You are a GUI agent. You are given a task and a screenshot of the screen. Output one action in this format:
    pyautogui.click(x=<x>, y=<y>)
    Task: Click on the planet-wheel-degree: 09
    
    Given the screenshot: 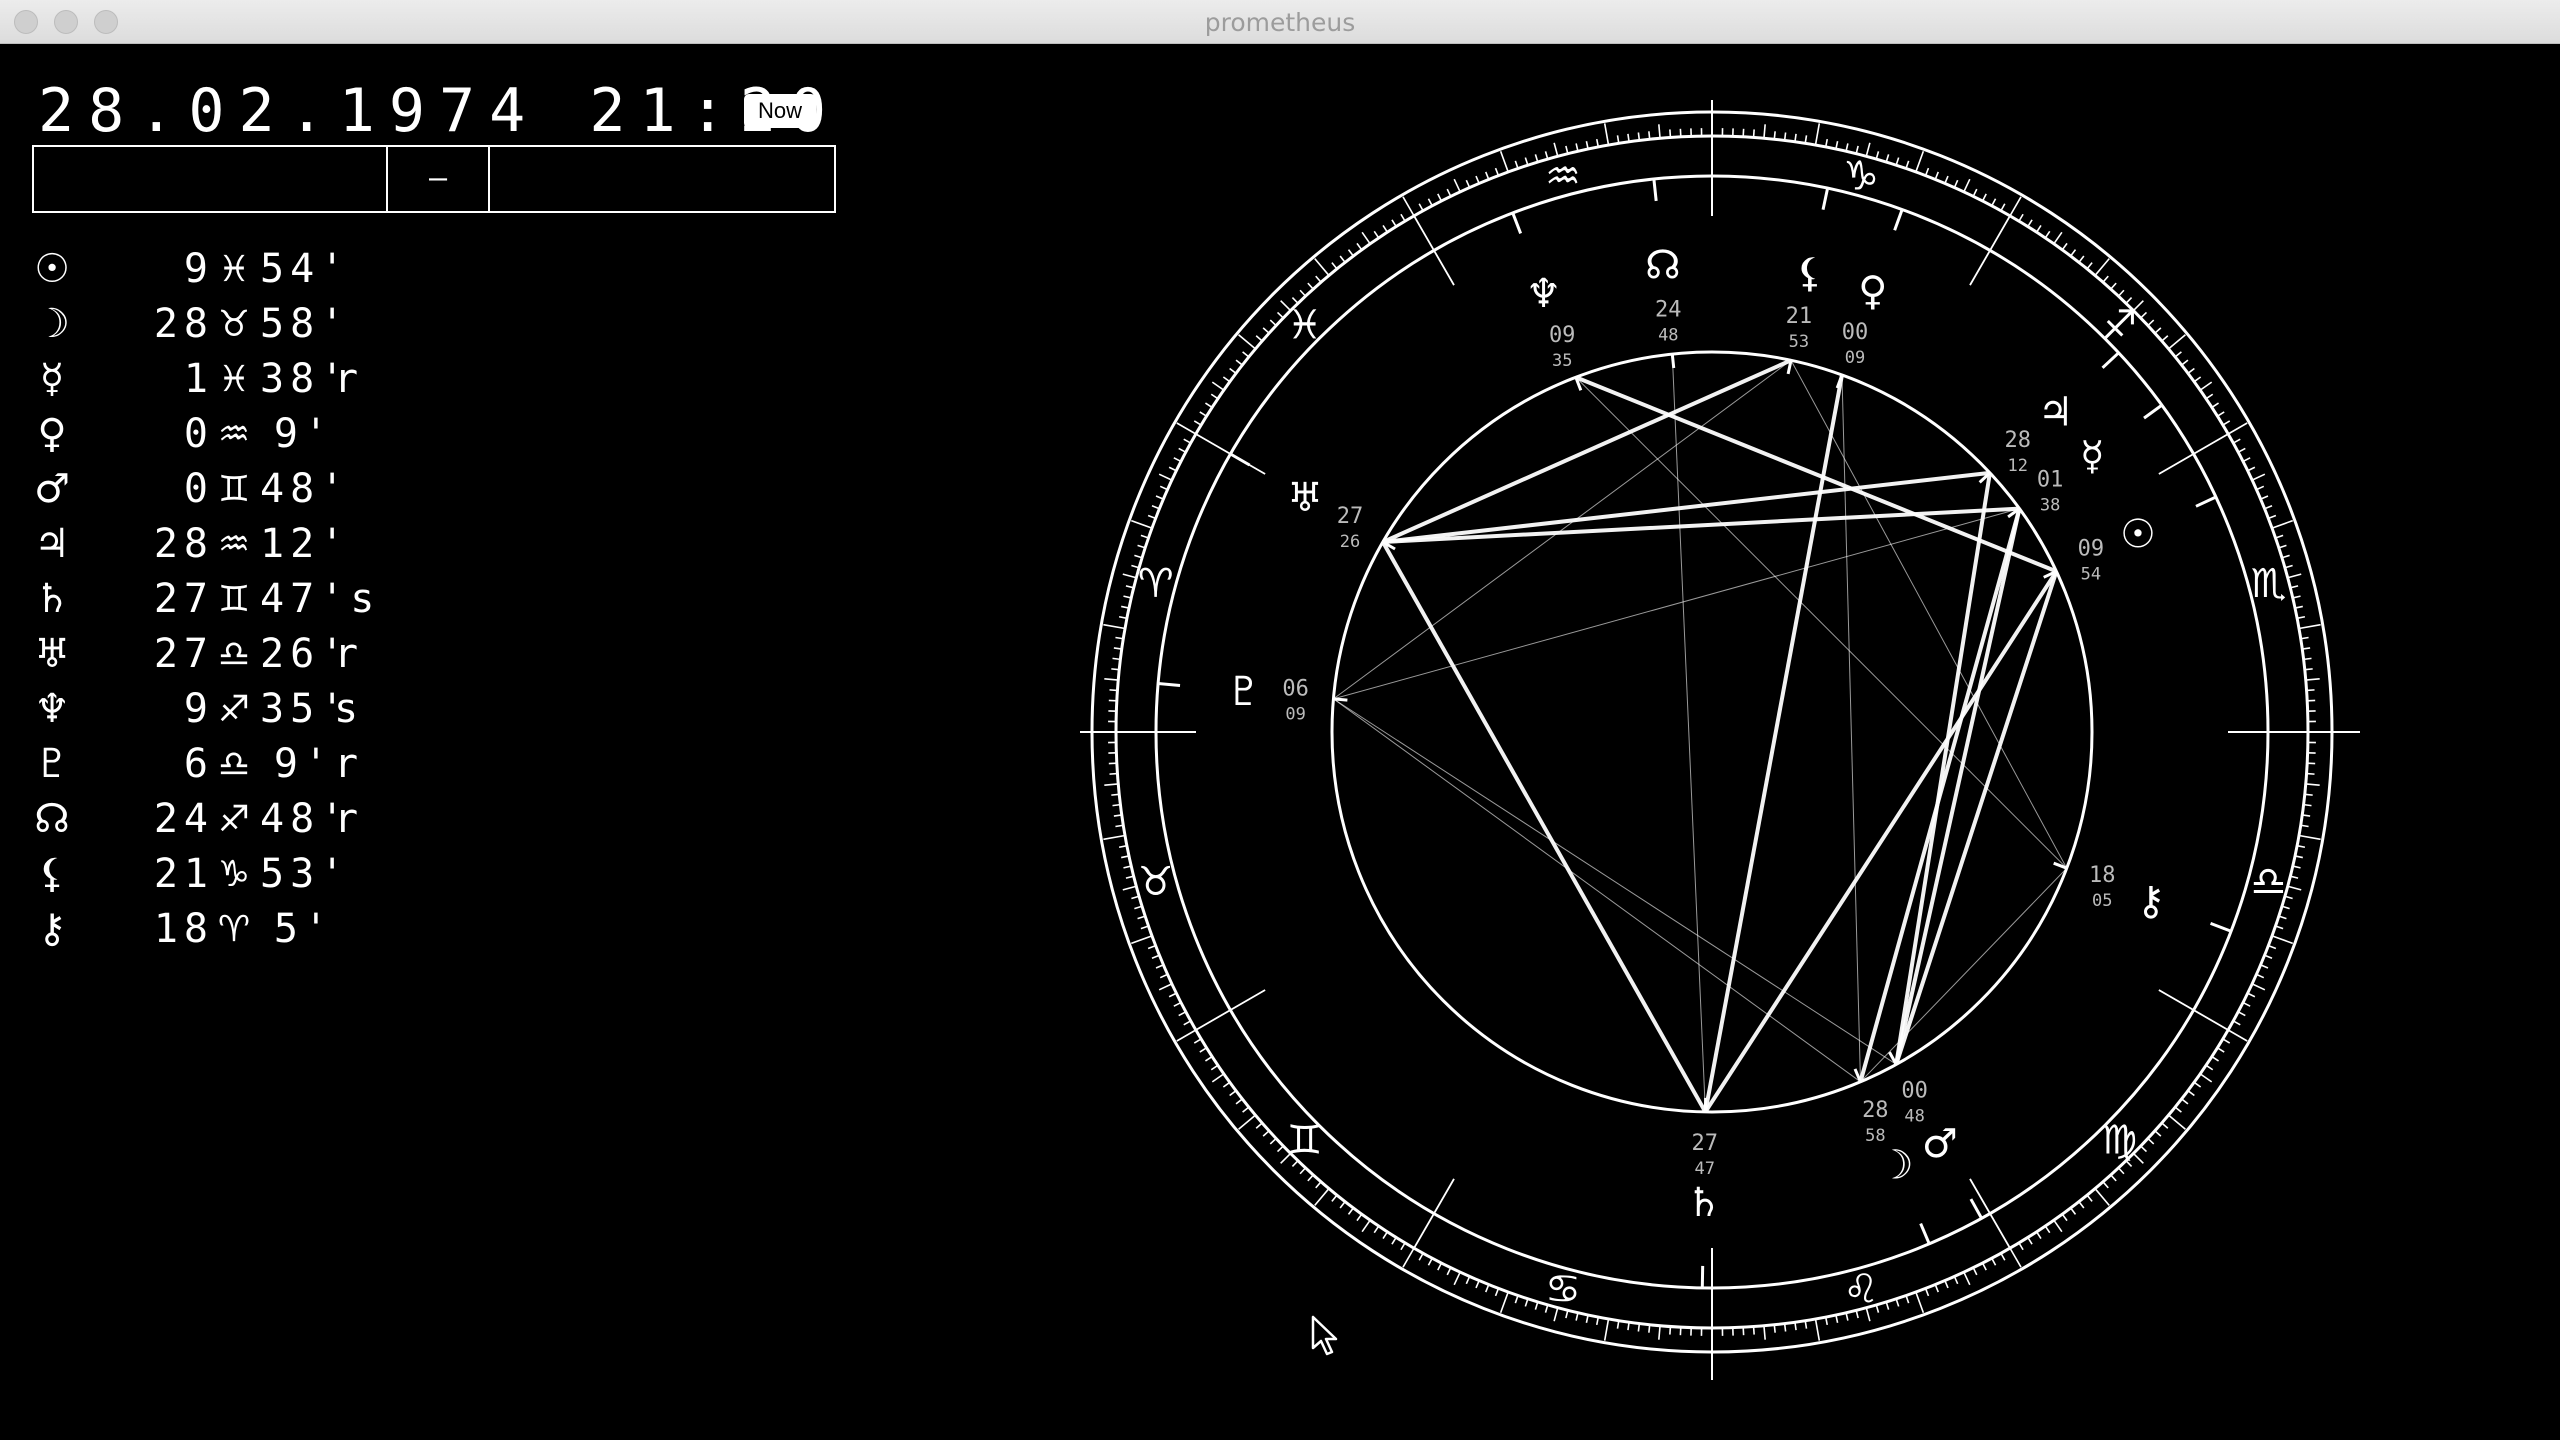 What is the action you would take?
    pyautogui.click(x=1562, y=335)
    